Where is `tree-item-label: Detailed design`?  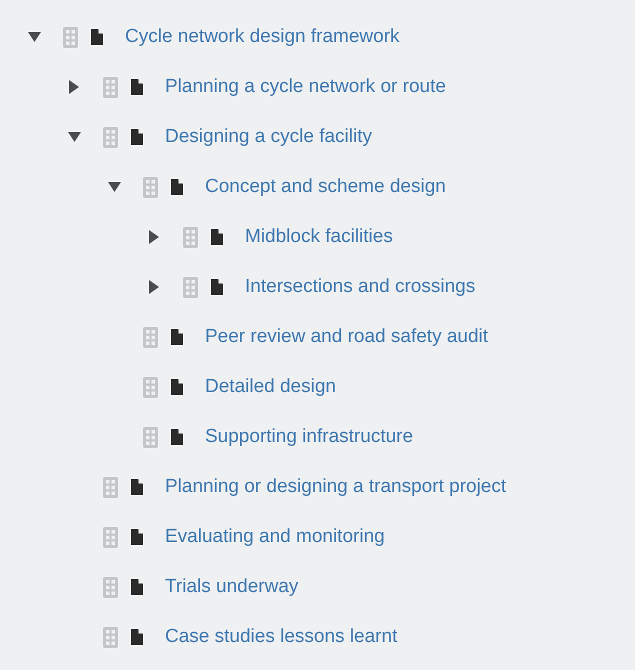
tree-item-label: Detailed design is located at coordinates (270, 387).